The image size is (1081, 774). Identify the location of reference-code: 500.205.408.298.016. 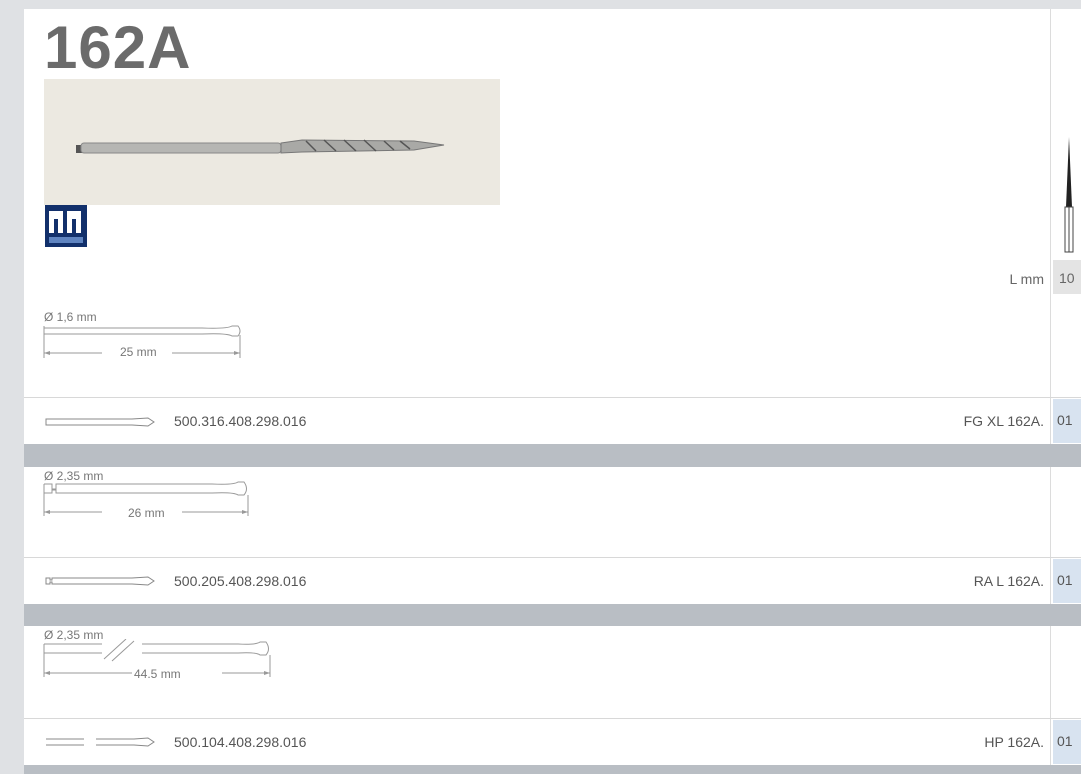
(240, 581).